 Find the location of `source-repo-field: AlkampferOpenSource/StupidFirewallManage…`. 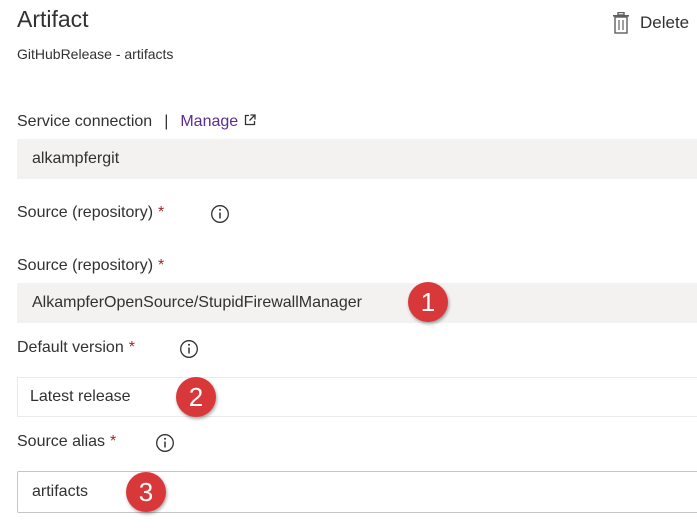

source-repo-field: AlkampferOpenSource/StupidFirewallManage… is located at coordinates (357, 303).